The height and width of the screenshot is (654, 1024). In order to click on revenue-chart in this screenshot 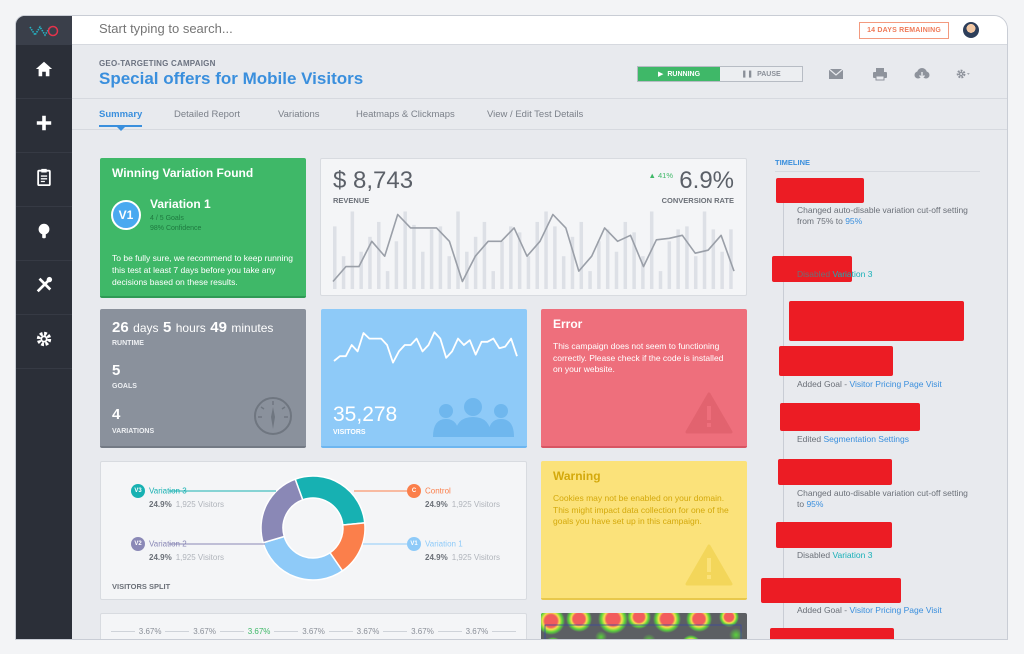, I will do `click(533, 250)`.